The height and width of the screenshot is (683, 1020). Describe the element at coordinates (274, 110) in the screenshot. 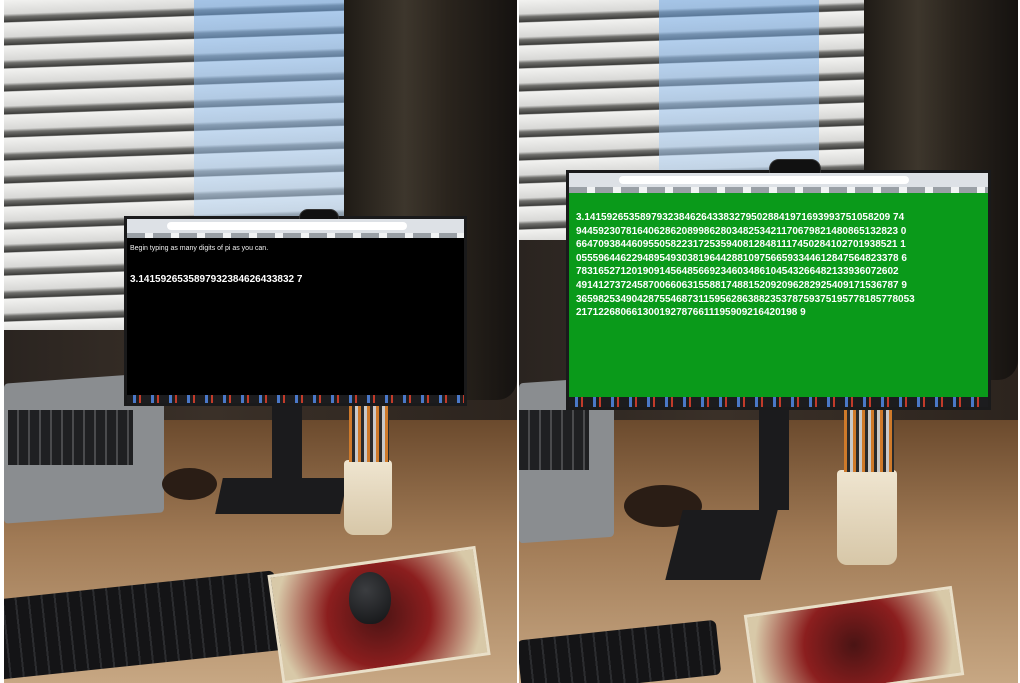

I see `sky` at that location.